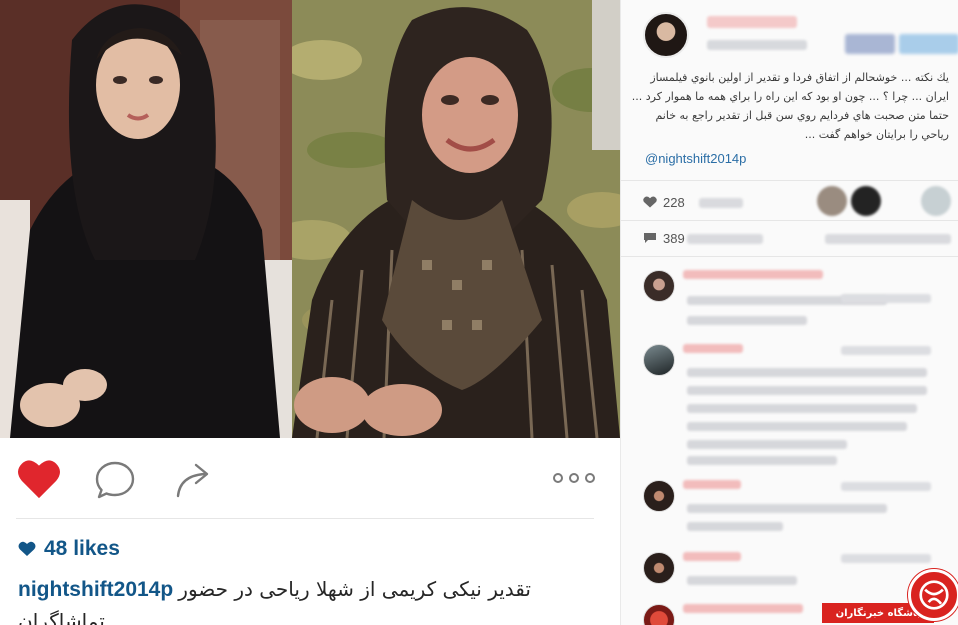 This screenshot has height=625, width=958. What do you see at coordinates (789, 32) in the screenshot?
I see `side-header` at bounding box center [789, 32].